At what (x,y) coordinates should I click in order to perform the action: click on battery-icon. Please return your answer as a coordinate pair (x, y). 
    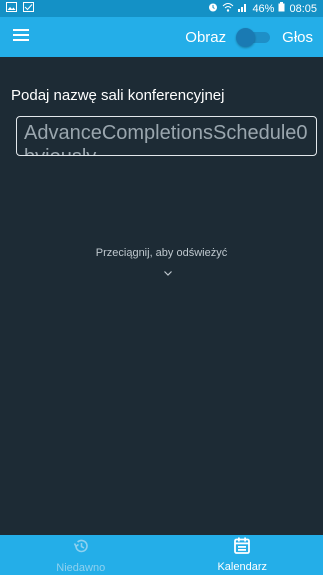
    Looking at the image, I should click on (281, 8).